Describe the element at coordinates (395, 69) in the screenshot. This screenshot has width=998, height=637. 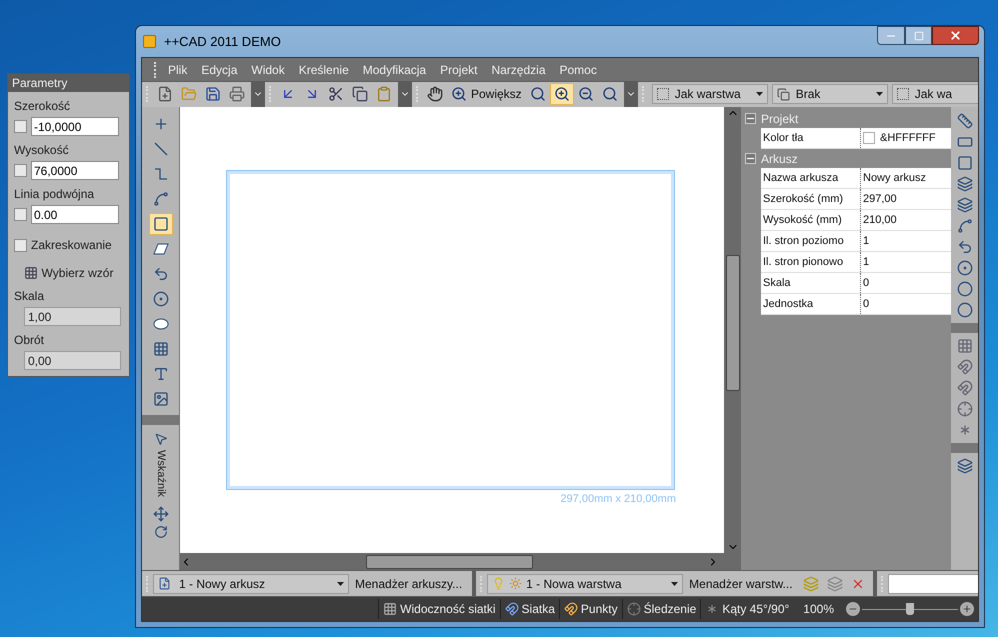
I see `menu-item: Modyfikacja` at that location.